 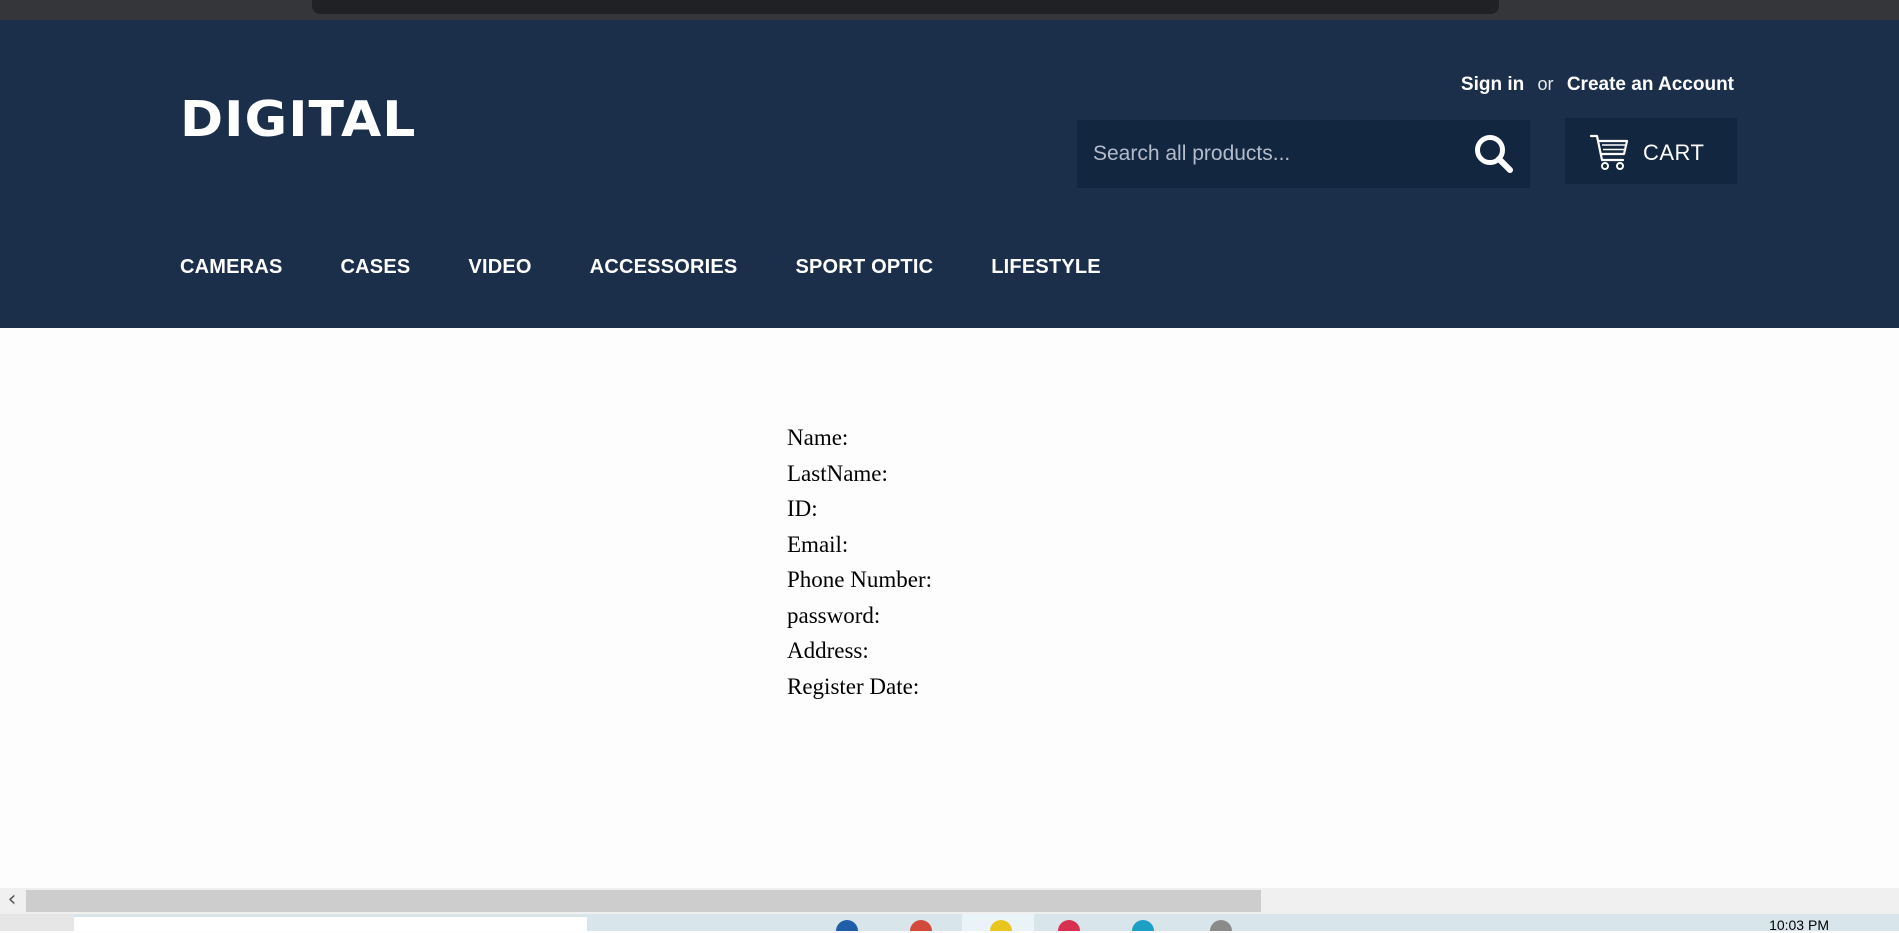 What do you see at coordinates (376, 271) in the screenshot?
I see `nav-item-cases: CASES` at bounding box center [376, 271].